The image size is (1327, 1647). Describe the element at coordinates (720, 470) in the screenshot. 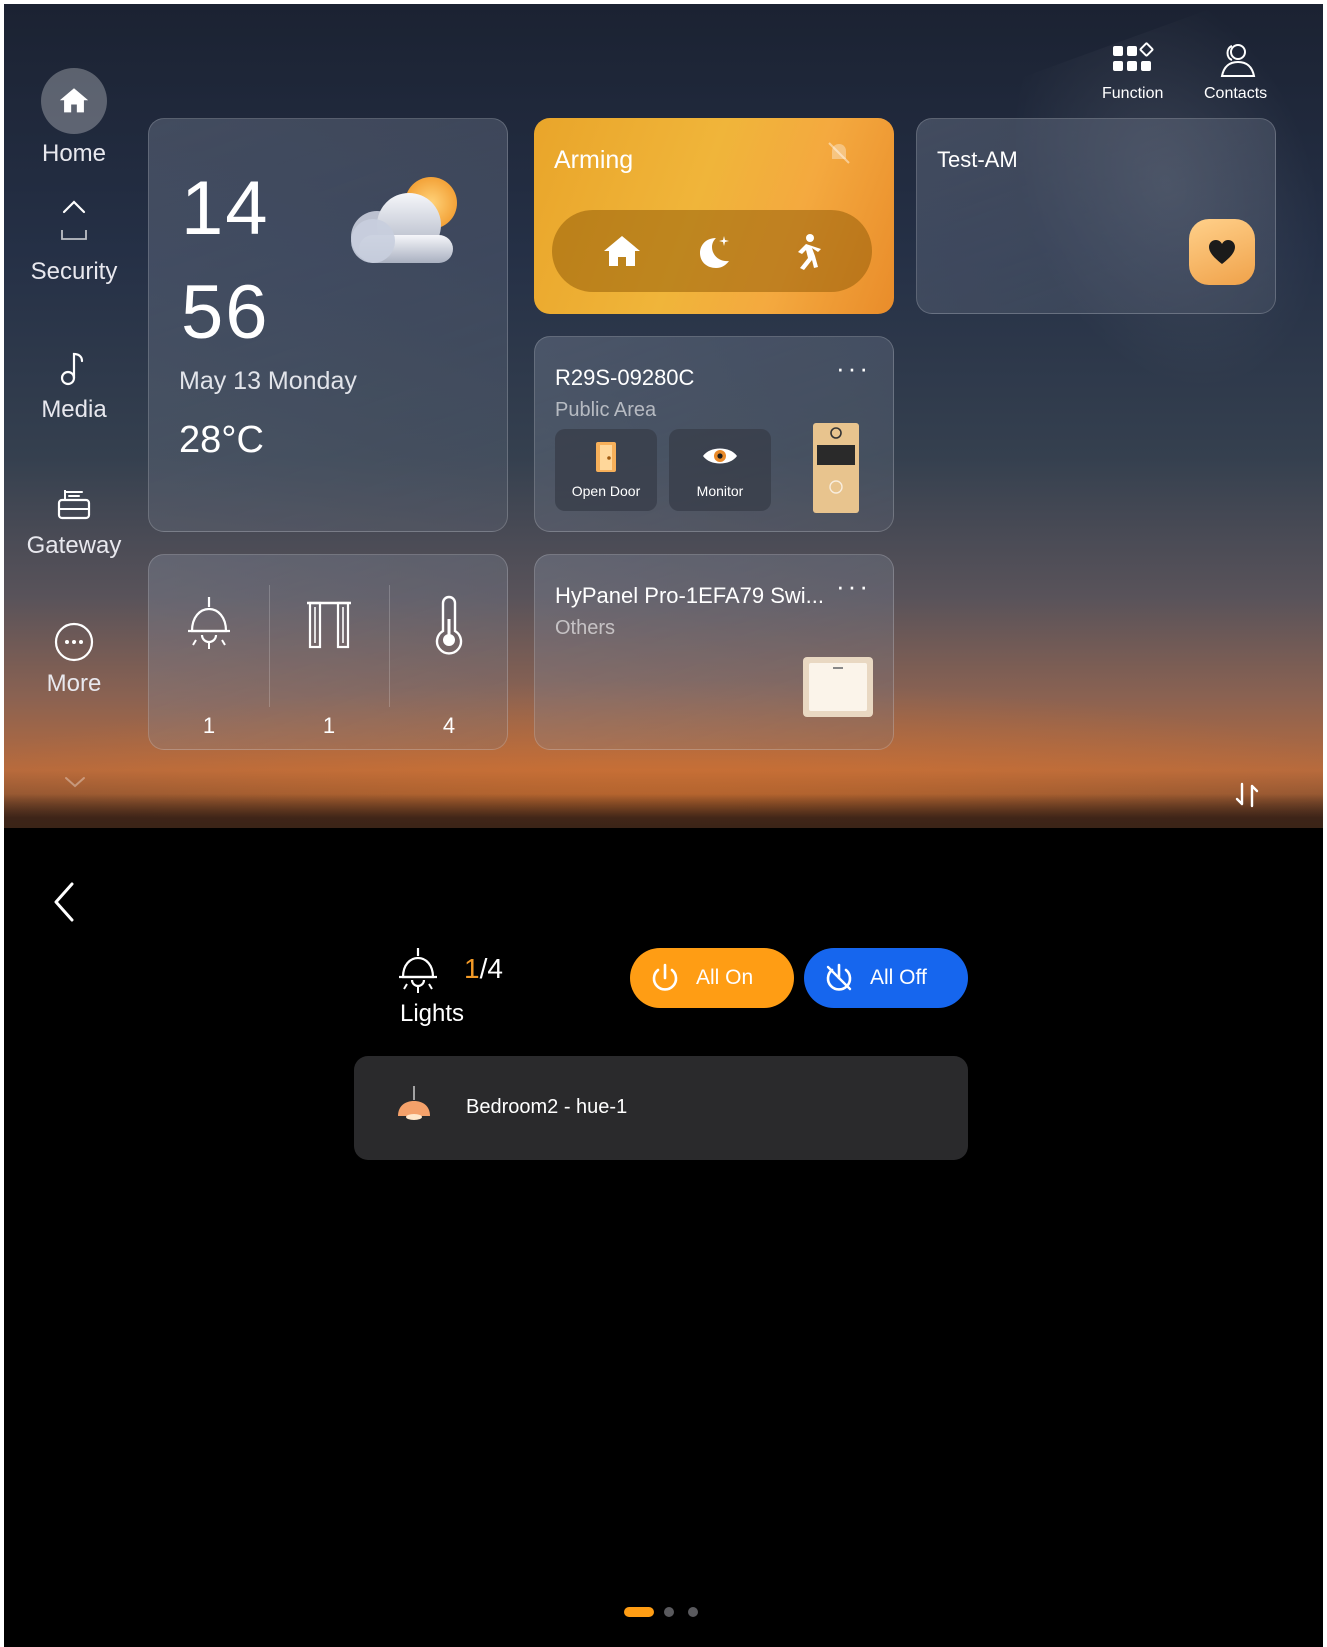

I see `monitor-button: Monitor` at that location.